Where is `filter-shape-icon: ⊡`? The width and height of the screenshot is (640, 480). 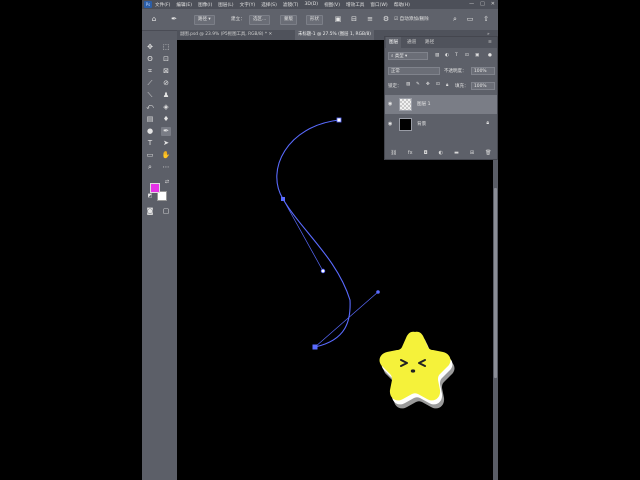
filter-shape-icon: ⊡ is located at coordinates (467, 55).